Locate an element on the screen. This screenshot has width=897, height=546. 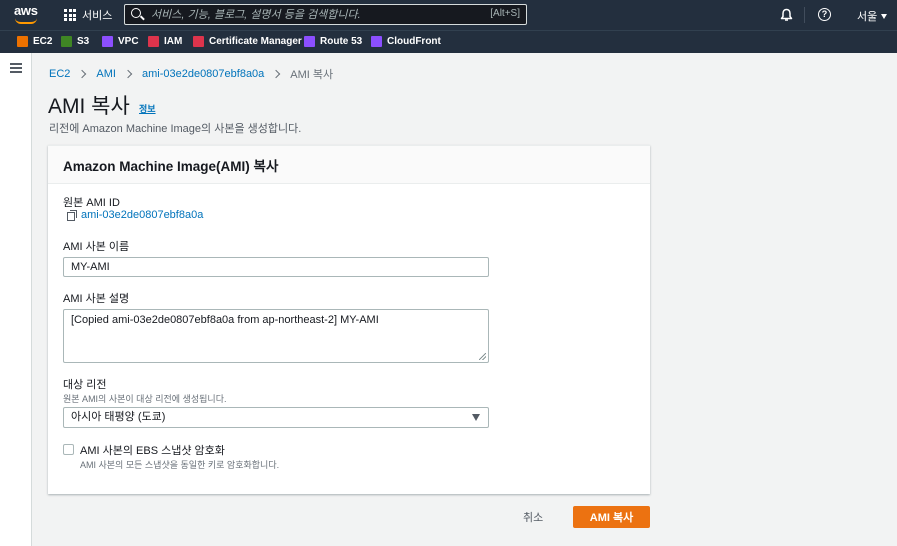
certificate-manager-icon is located at coordinates (198, 41).